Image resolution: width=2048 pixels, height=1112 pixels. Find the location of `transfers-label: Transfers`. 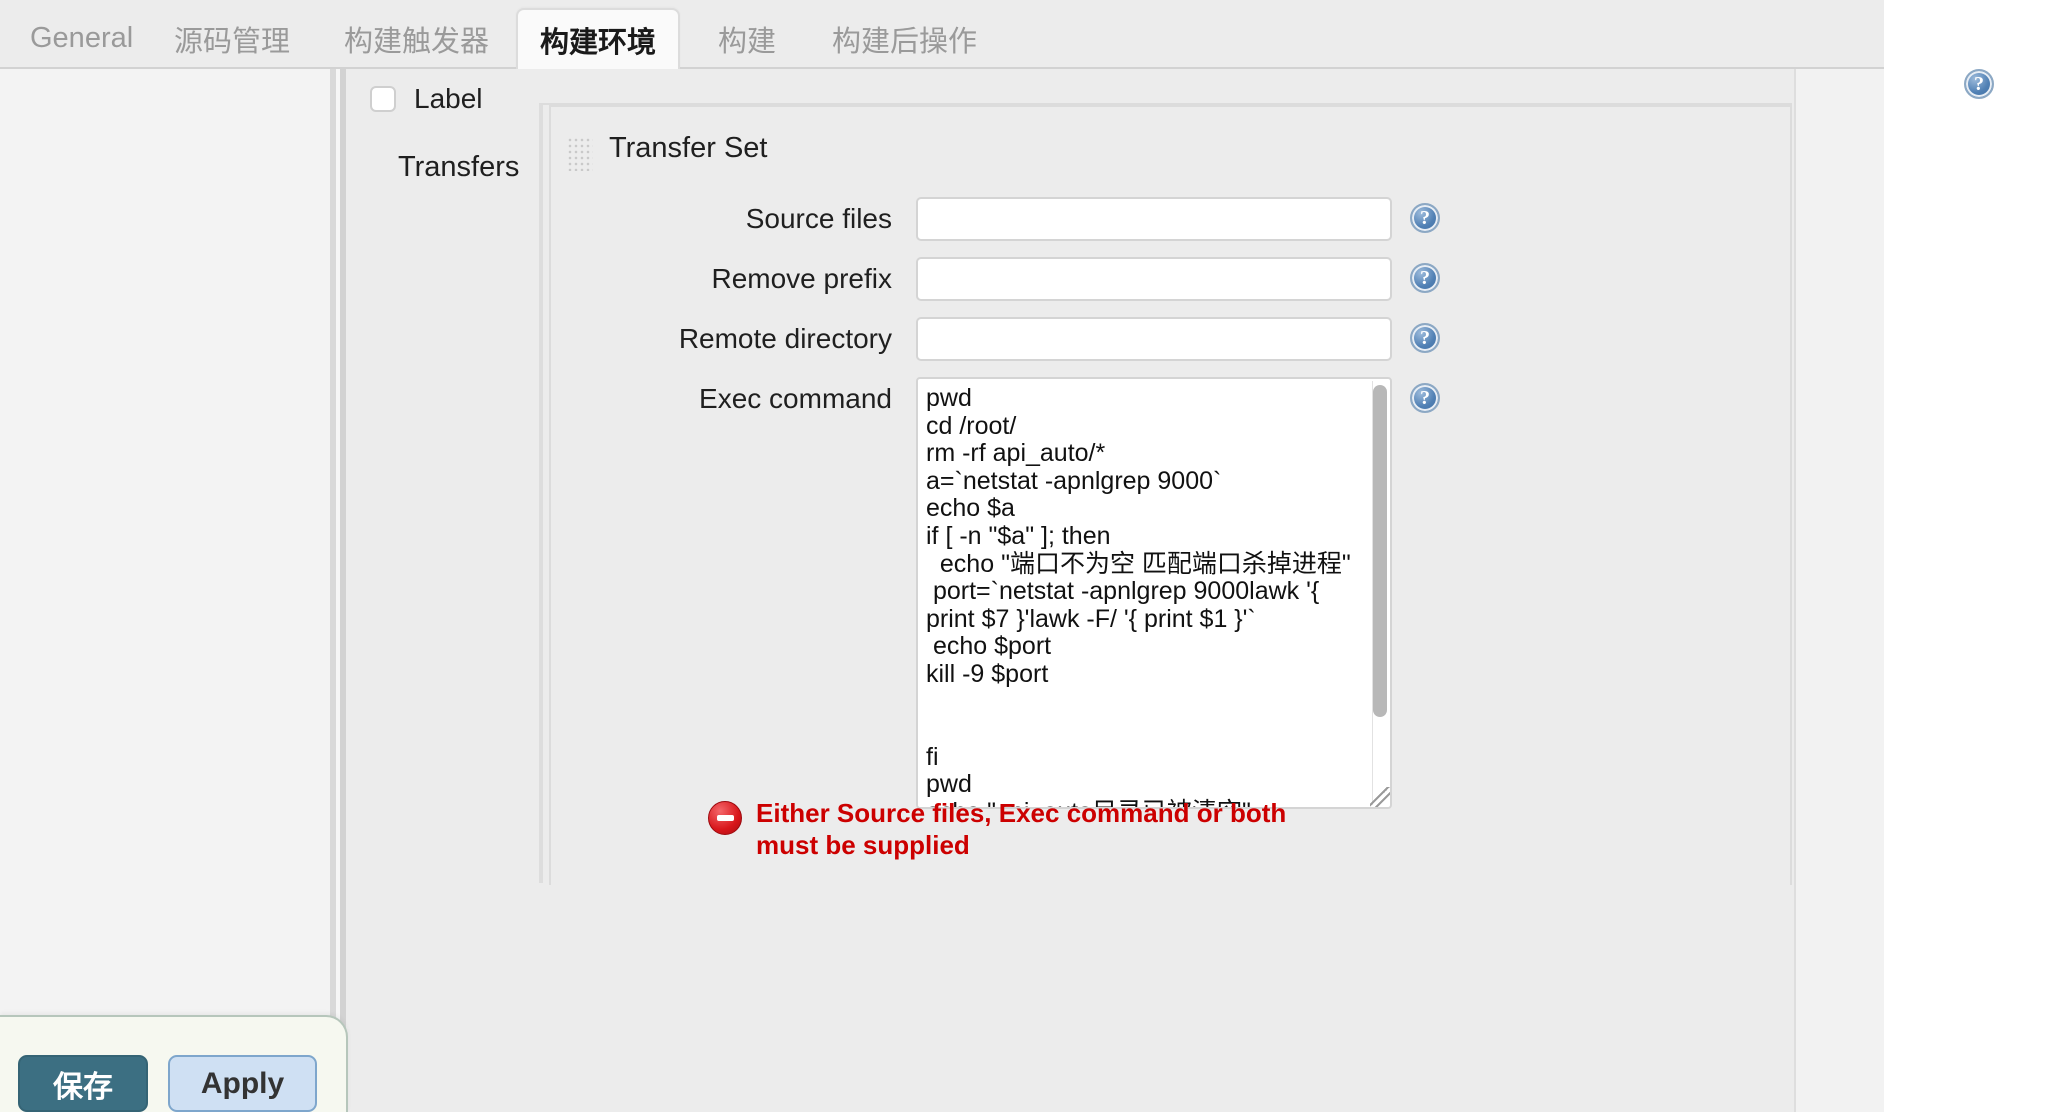

transfers-label: Transfers is located at coordinates (459, 167).